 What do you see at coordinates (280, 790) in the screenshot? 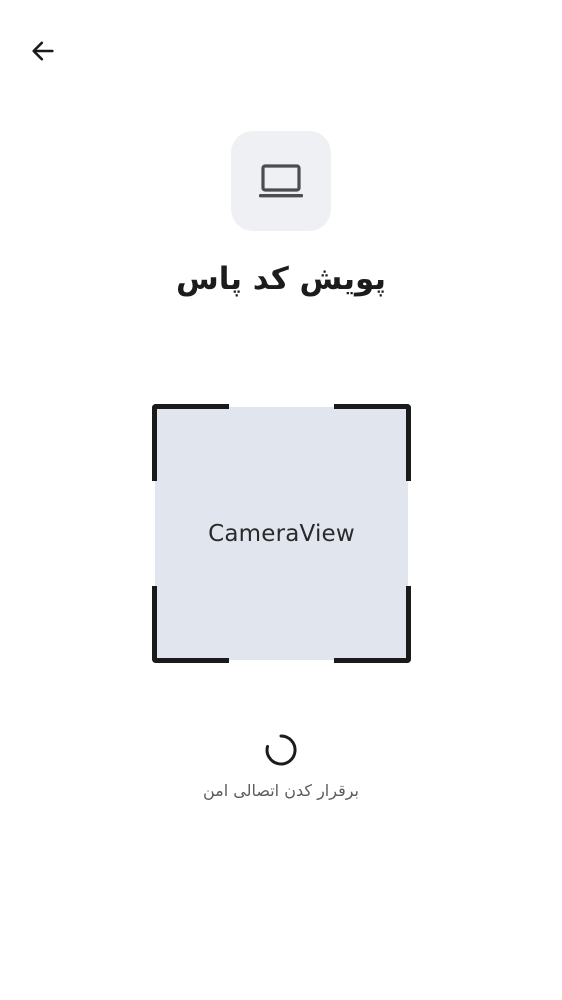
I see `status-message: برقرار کدن اتصالی امن` at bounding box center [280, 790].